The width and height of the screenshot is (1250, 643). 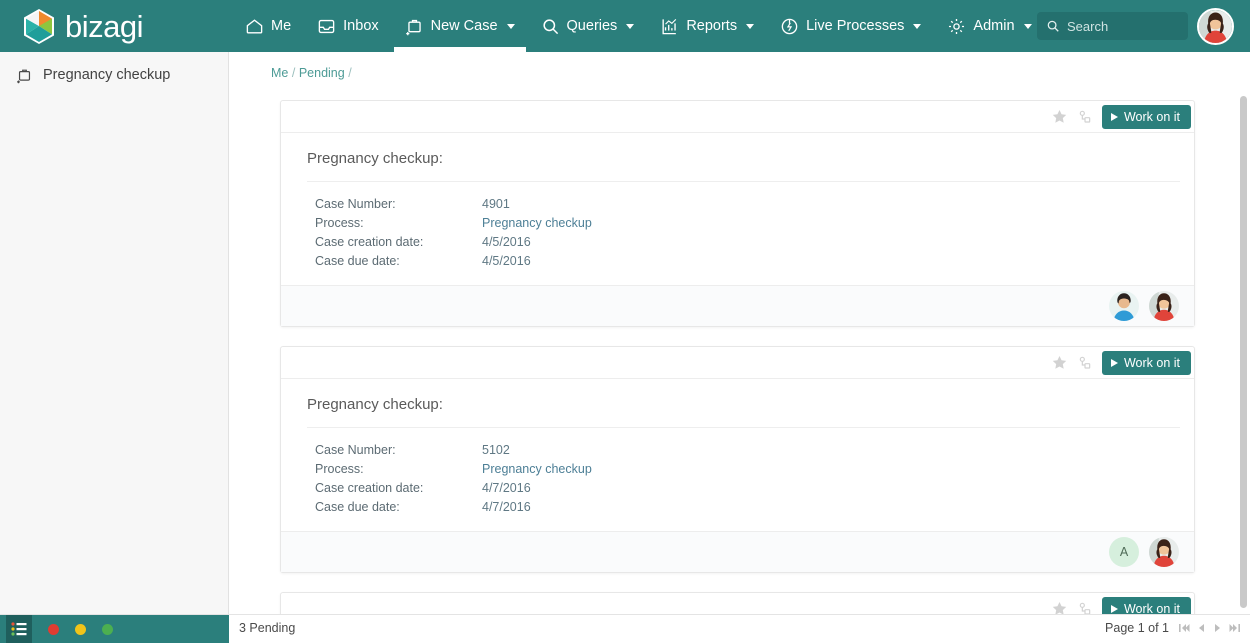 What do you see at coordinates (339, 223) in the screenshot?
I see `field-label: Process:` at bounding box center [339, 223].